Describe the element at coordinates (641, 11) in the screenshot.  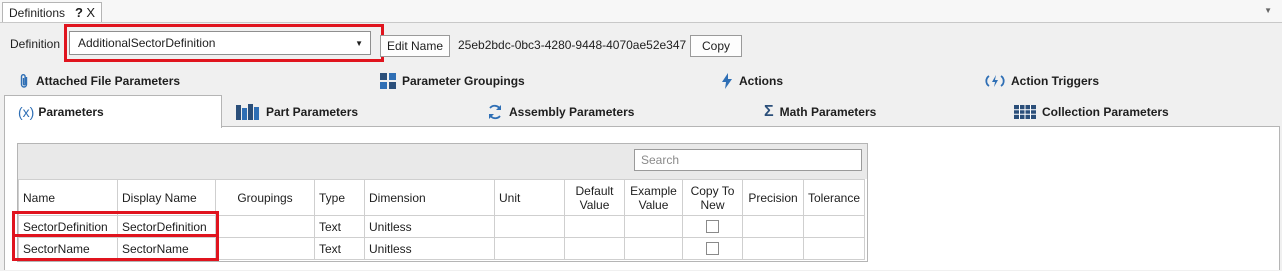
I see `document-tab-strip` at that location.